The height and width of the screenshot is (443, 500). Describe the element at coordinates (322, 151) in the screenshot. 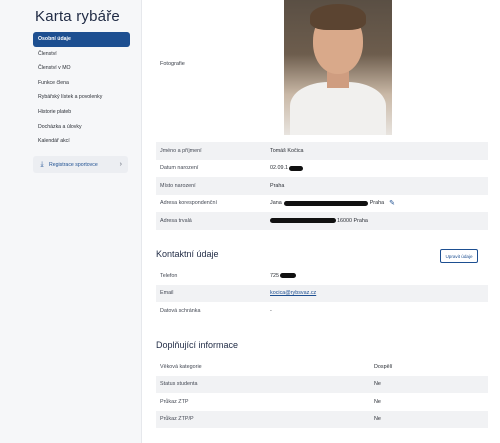

I see `detail-row-name: Jméno a příjmení Tomáš Kočica` at that location.